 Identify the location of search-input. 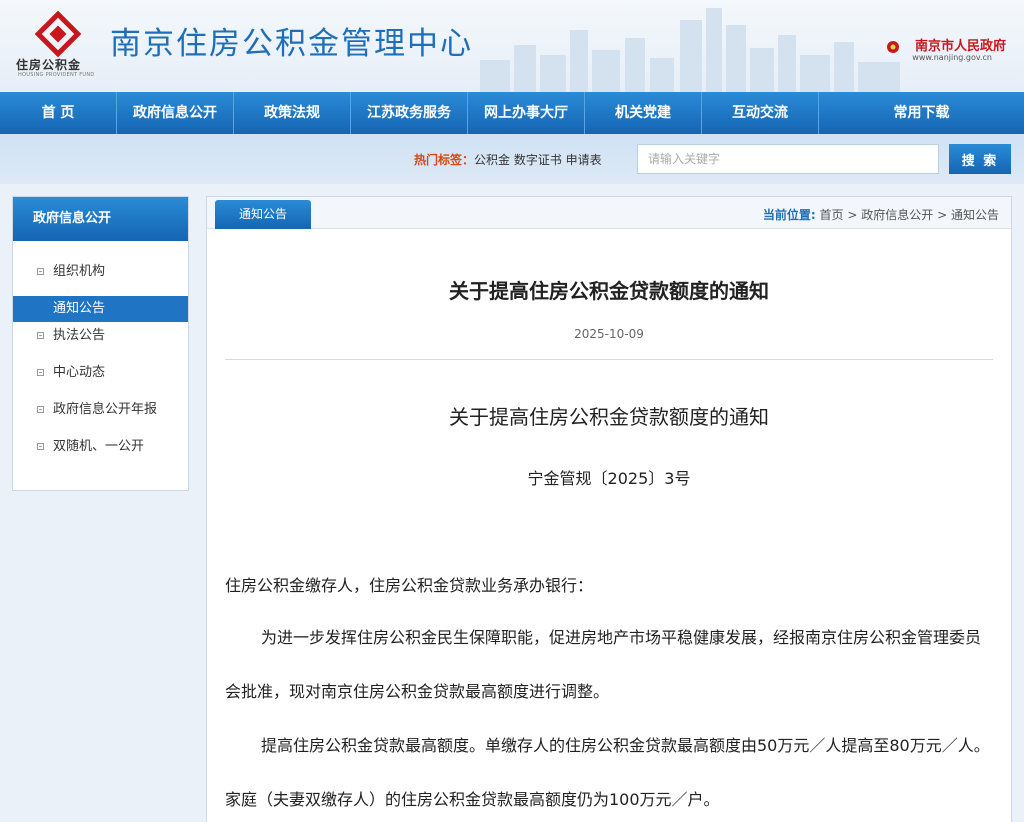
(788, 159).